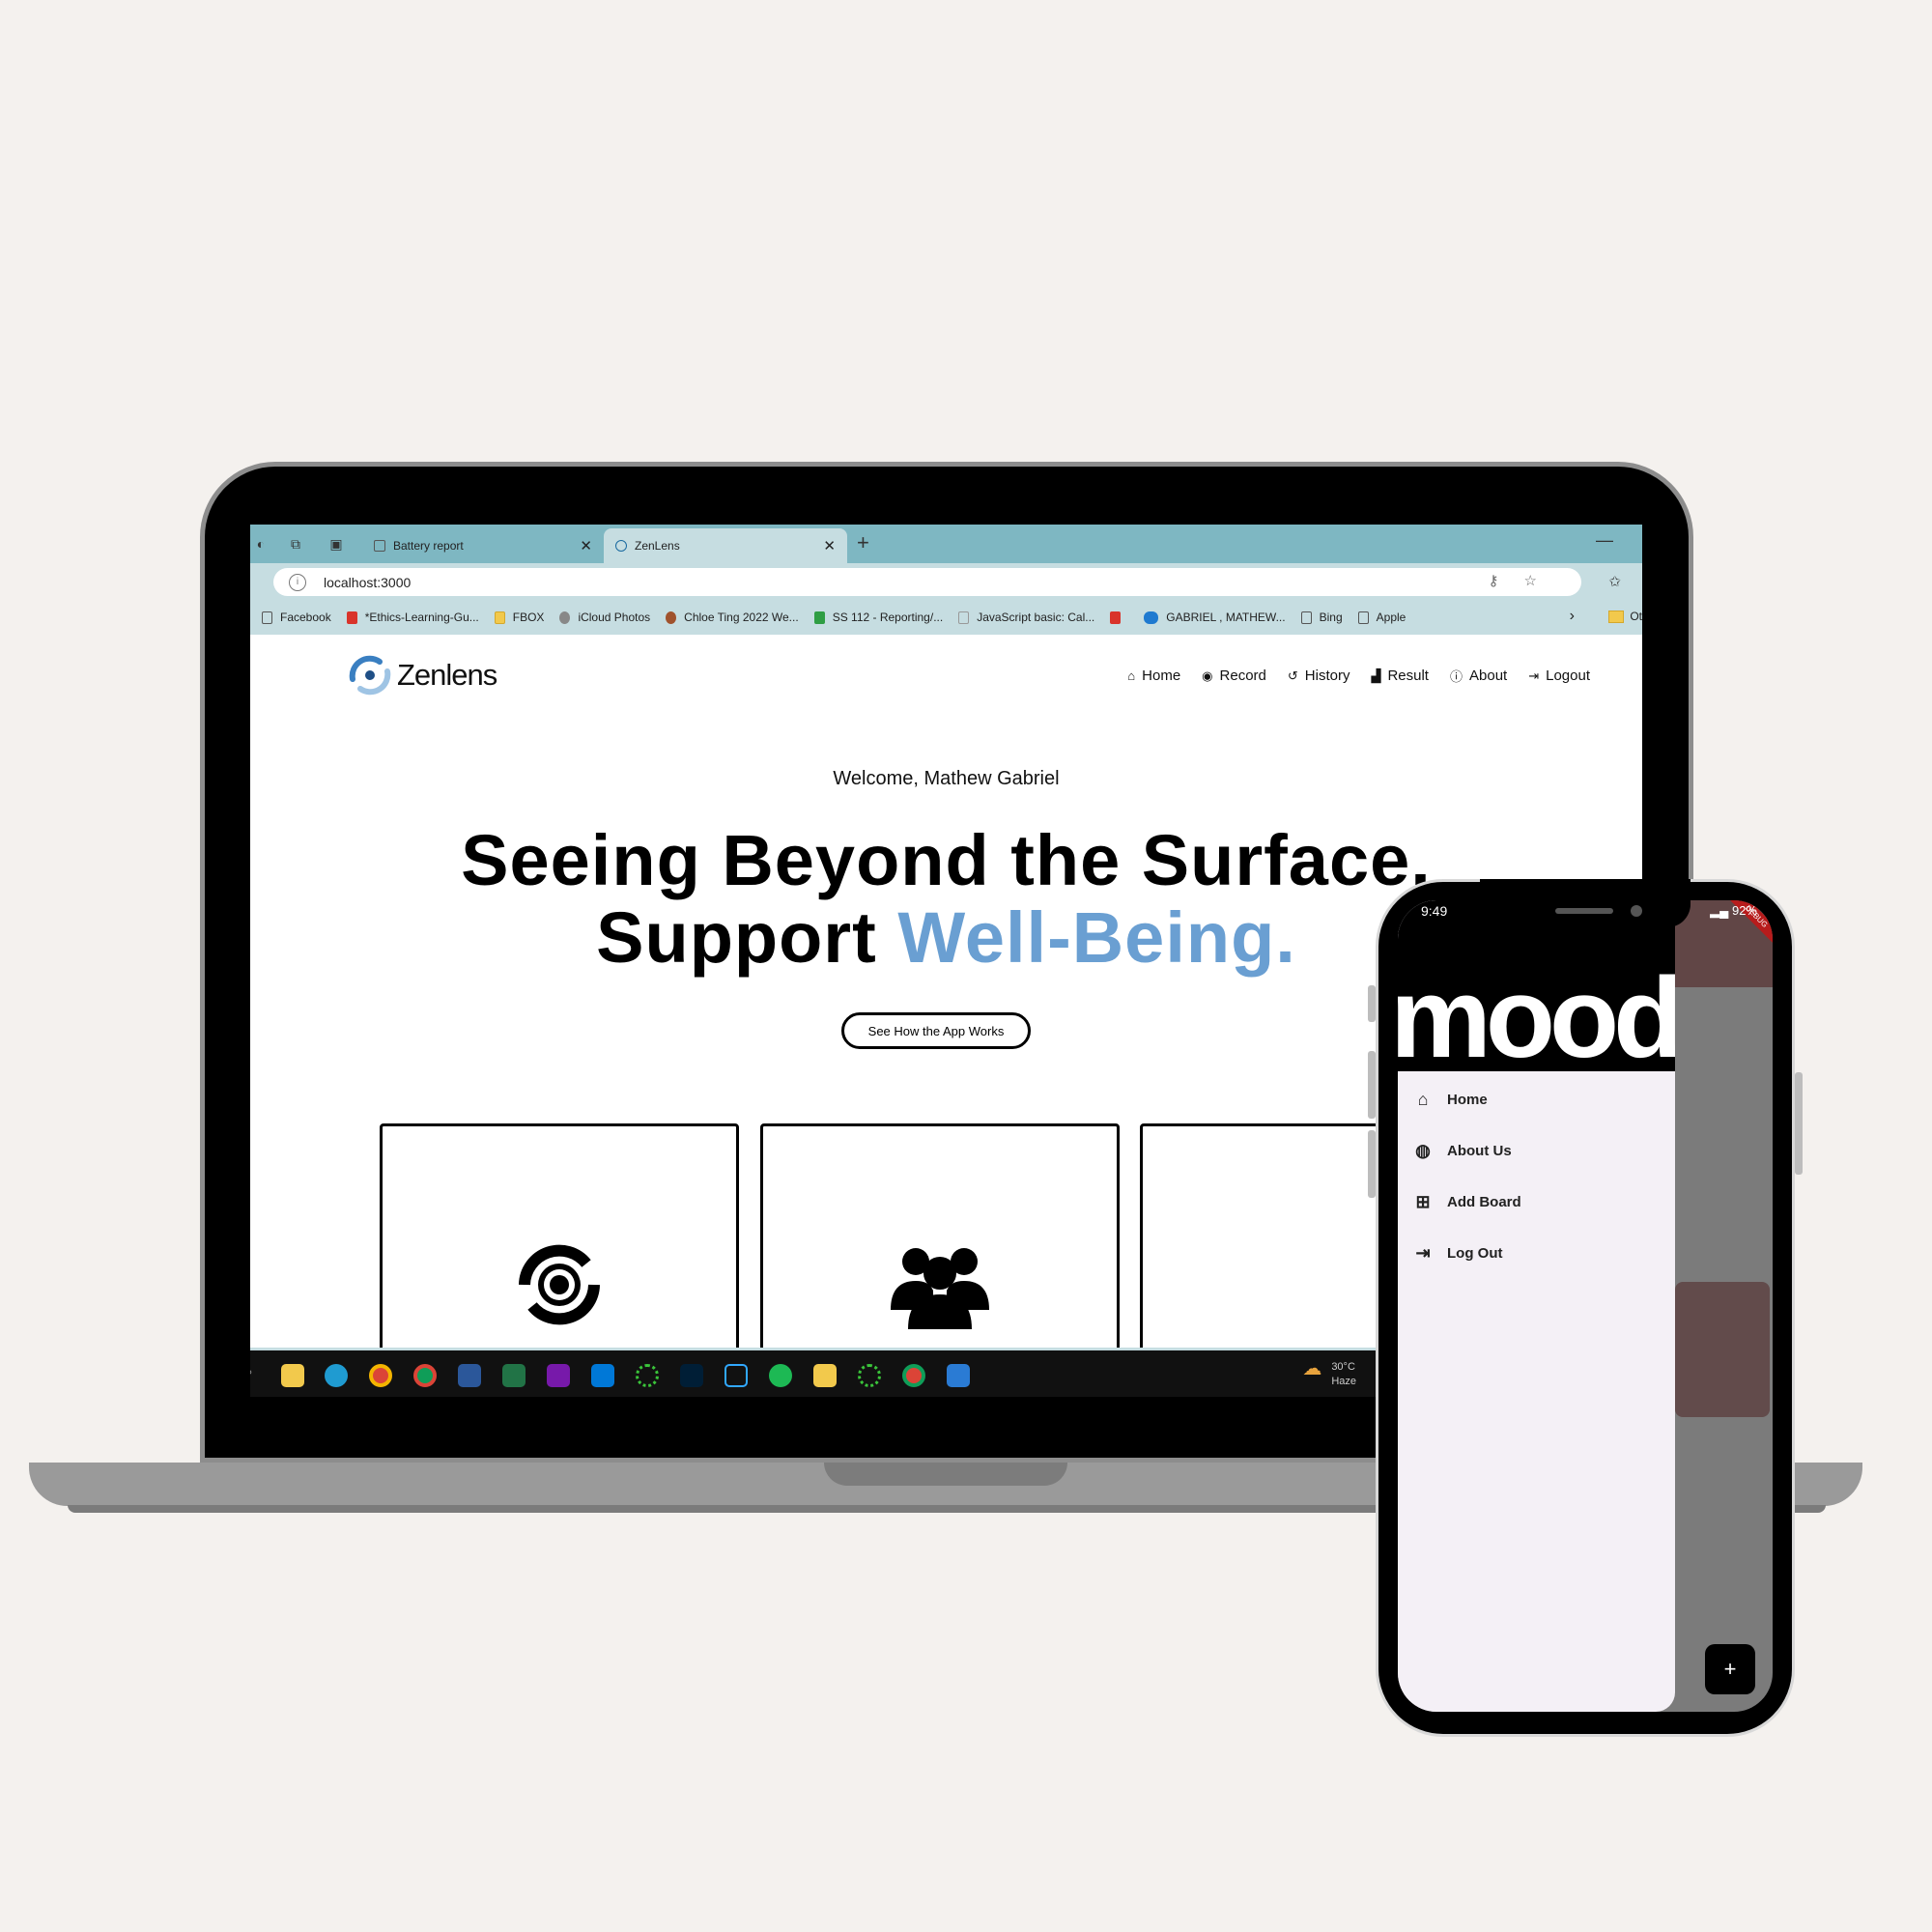 The width and height of the screenshot is (1932, 1932). What do you see at coordinates (514, 1375) in the screenshot?
I see `excel-icon` at bounding box center [514, 1375].